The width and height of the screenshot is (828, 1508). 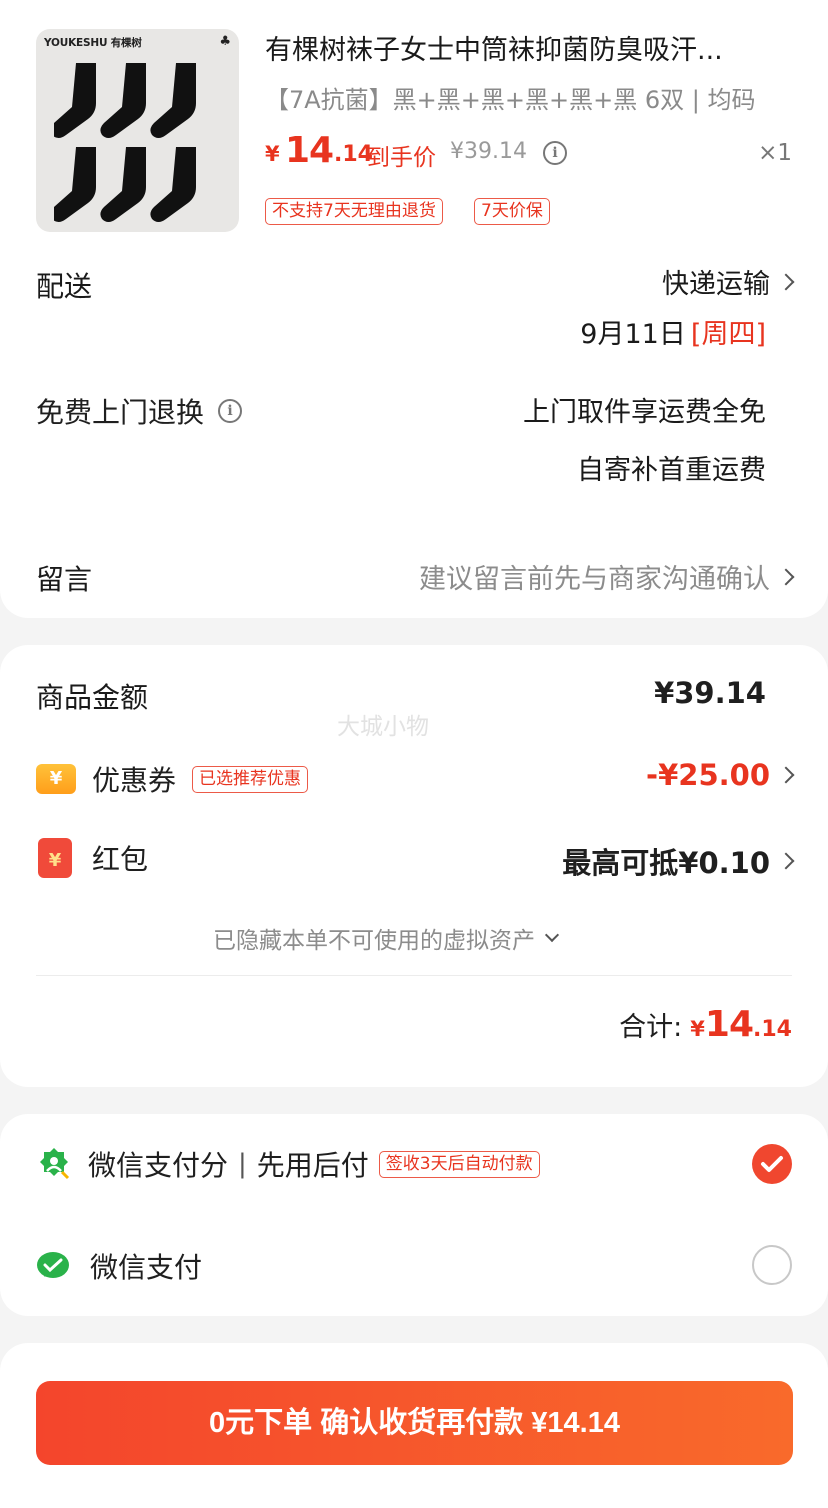 I want to click on total-currency: ¥, so click(x=697, y=1029).